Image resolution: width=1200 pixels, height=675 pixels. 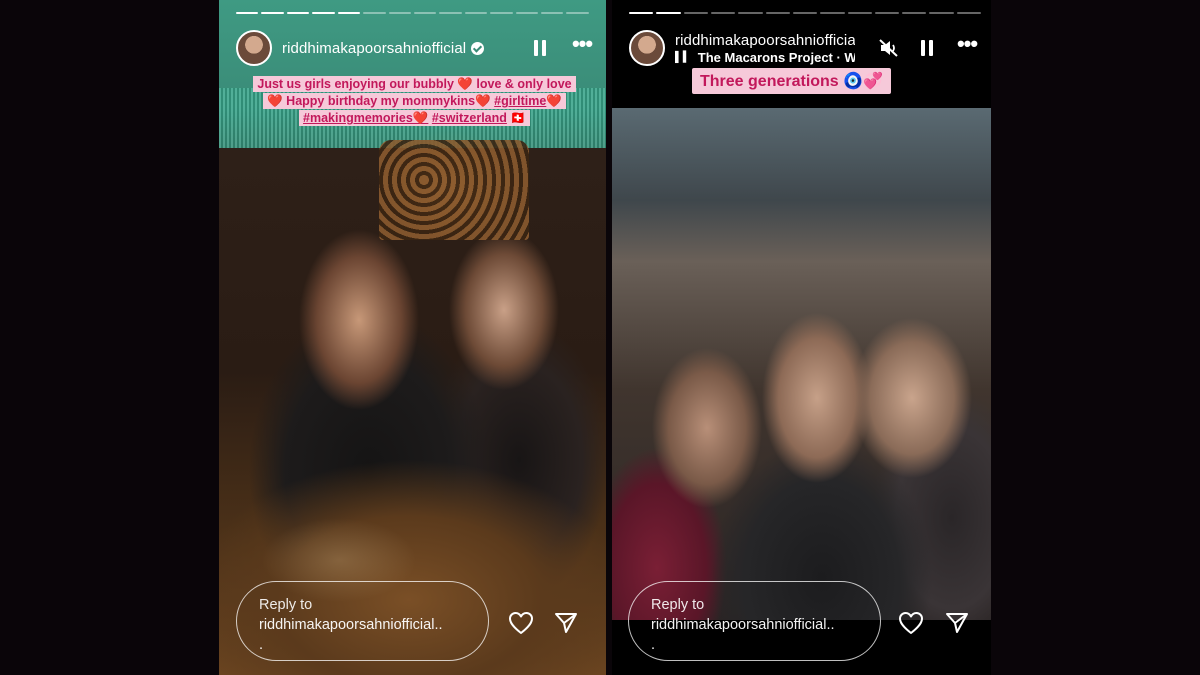 What do you see at coordinates (791, 81) in the screenshot?
I see `story-caption: Three generations 🧿💞` at bounding box center [791, 81].